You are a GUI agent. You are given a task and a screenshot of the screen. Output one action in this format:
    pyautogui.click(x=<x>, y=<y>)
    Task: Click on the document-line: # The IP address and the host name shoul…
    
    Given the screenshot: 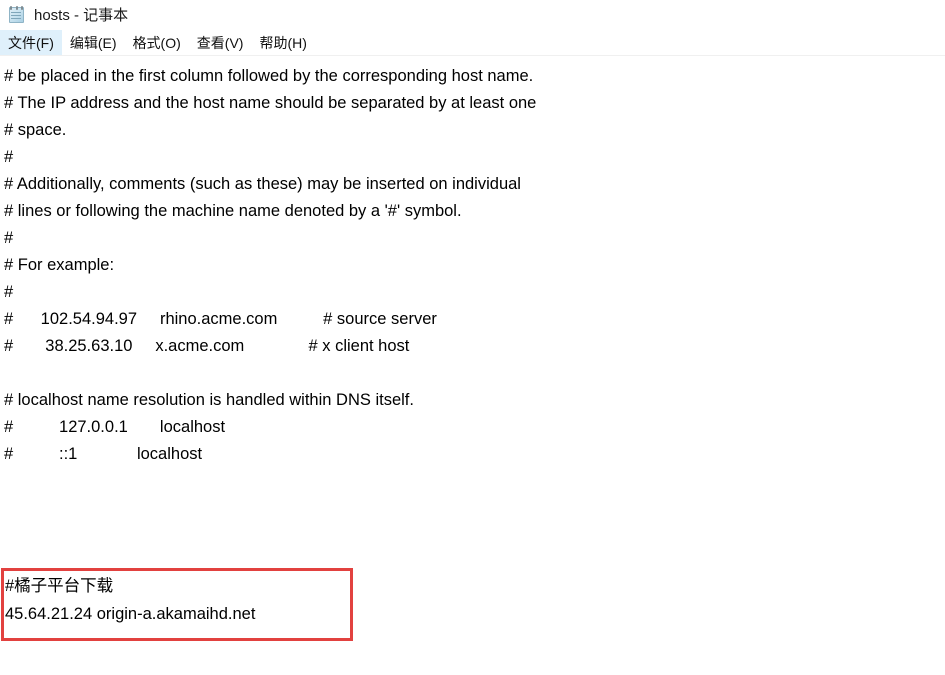 What is the action you would take?
    pyautogui.click(x=270, y=103)
    